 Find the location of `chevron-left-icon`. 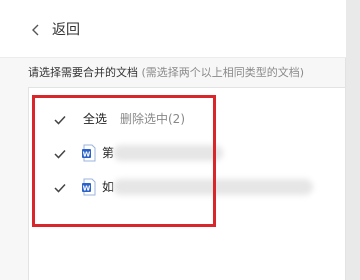

chevron-left-icon is located at coordinates (36, 30).